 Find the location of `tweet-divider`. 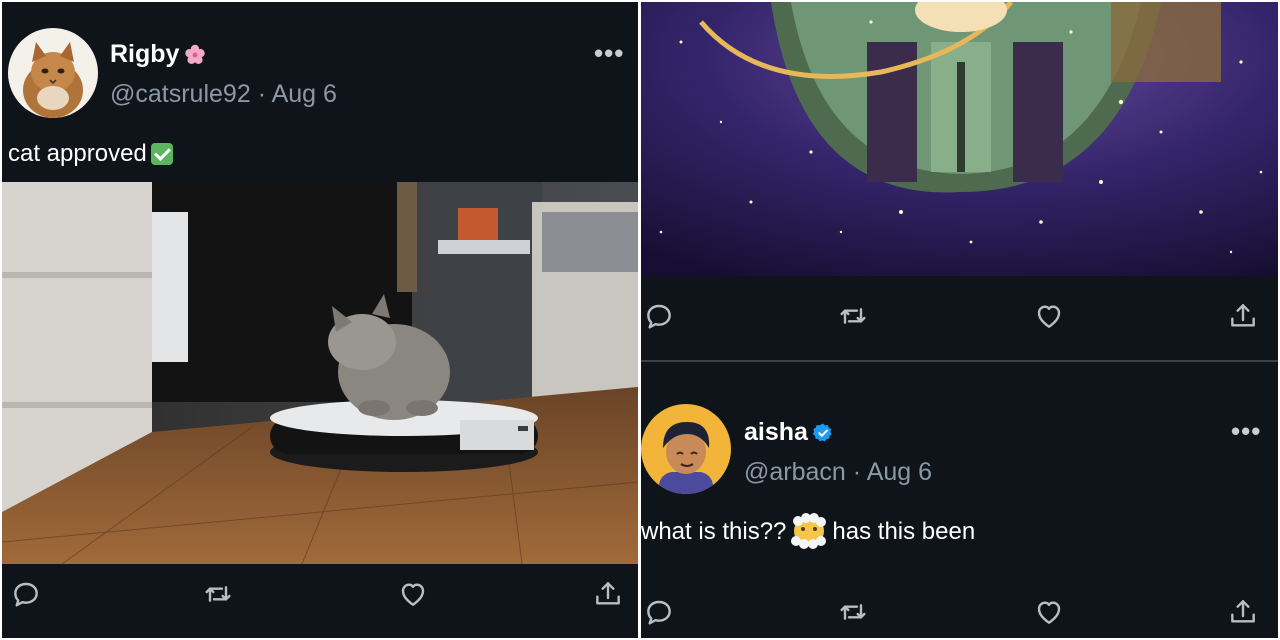

tweet-divider is located at coordinates (959, 361).